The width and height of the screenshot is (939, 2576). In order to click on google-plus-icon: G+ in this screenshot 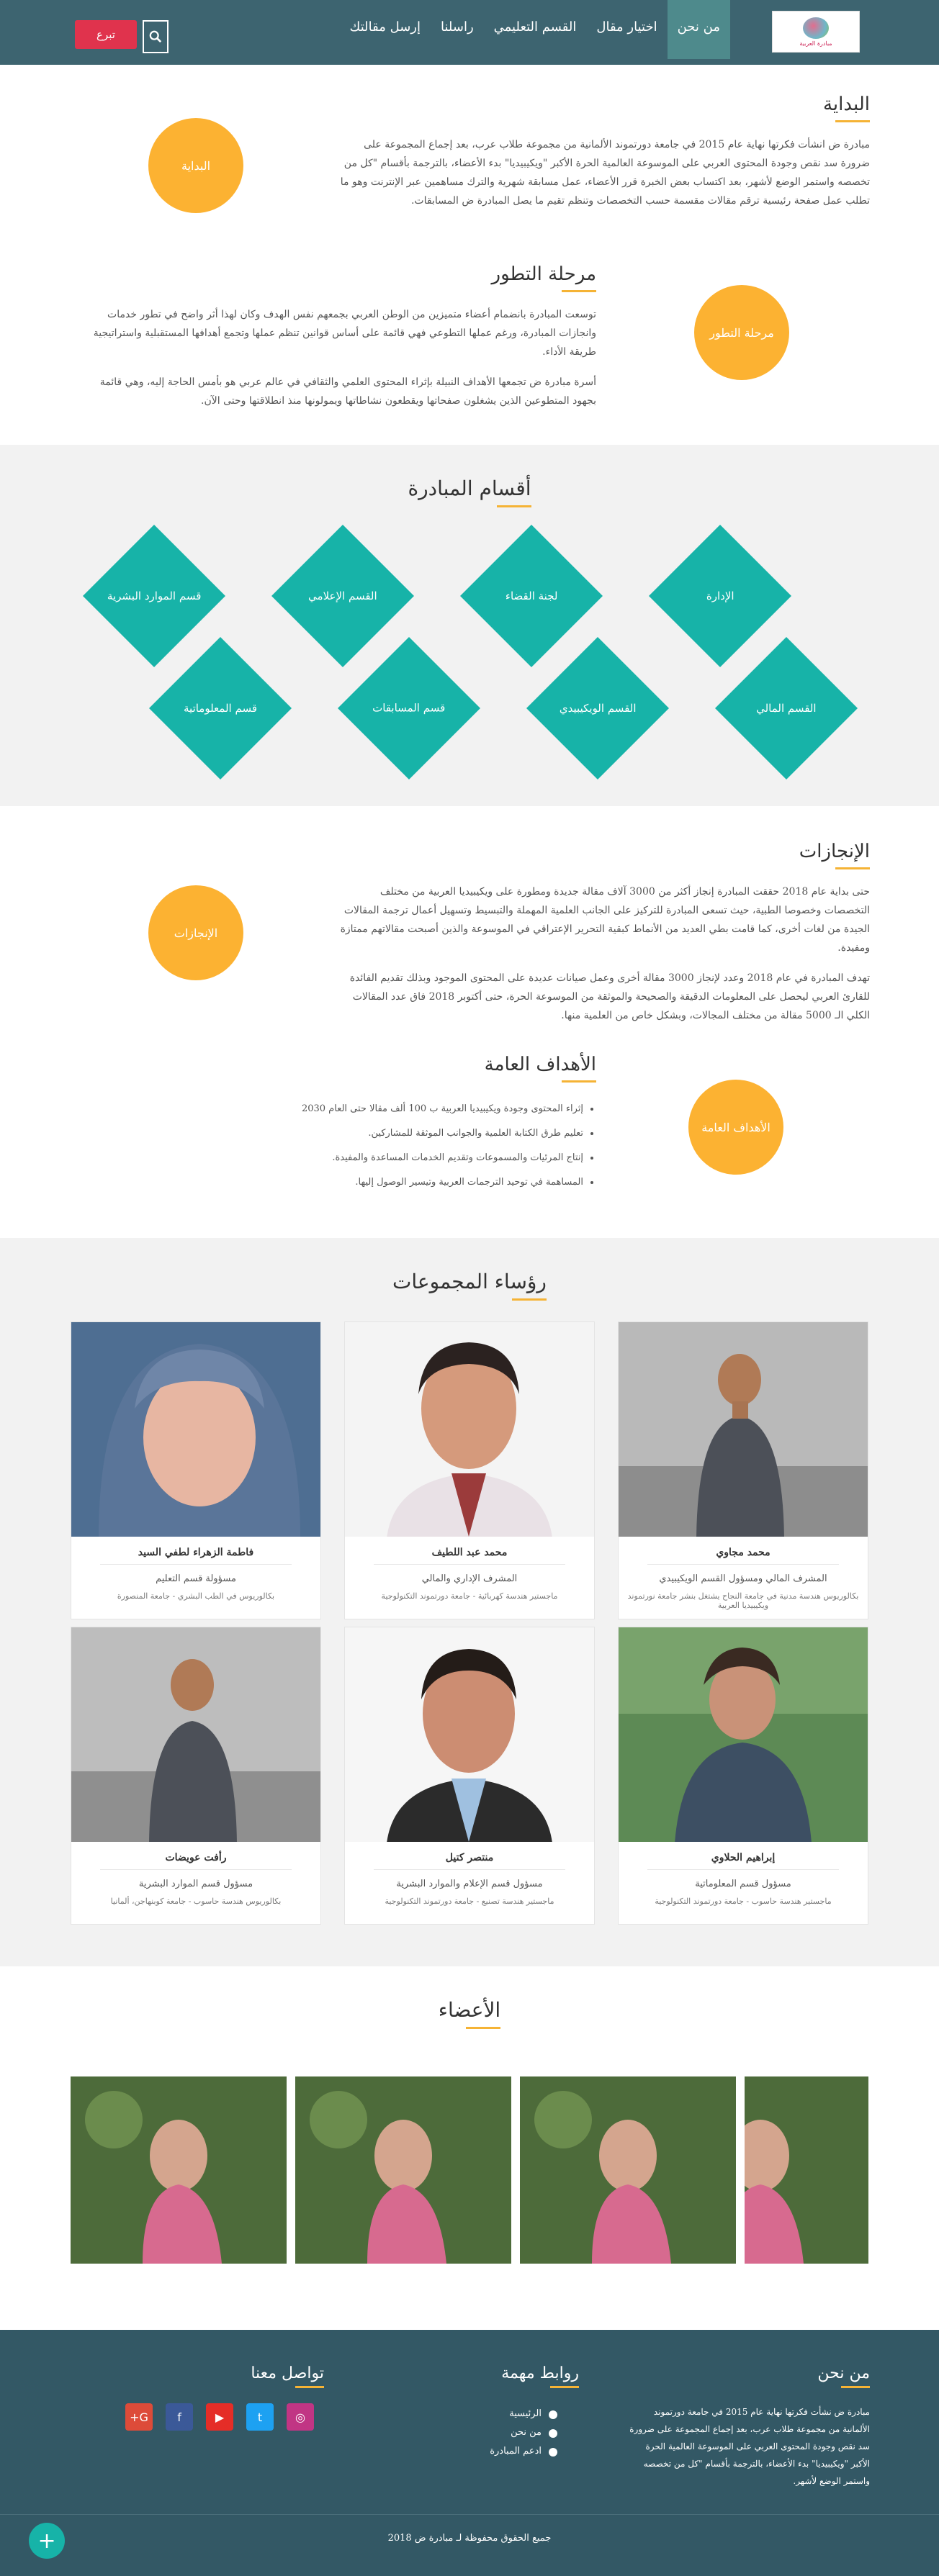, I will do `click(139, 2417)`.